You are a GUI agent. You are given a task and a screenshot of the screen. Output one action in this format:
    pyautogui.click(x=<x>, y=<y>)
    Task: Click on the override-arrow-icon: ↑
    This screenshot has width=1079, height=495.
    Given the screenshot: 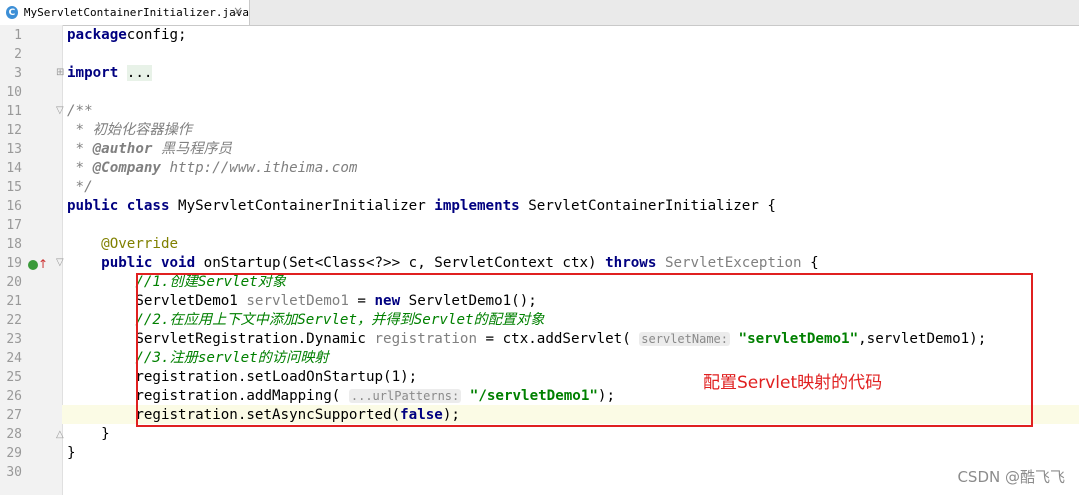 What is the action you would take?
    pyautogui.click(x=43, y=264)
    